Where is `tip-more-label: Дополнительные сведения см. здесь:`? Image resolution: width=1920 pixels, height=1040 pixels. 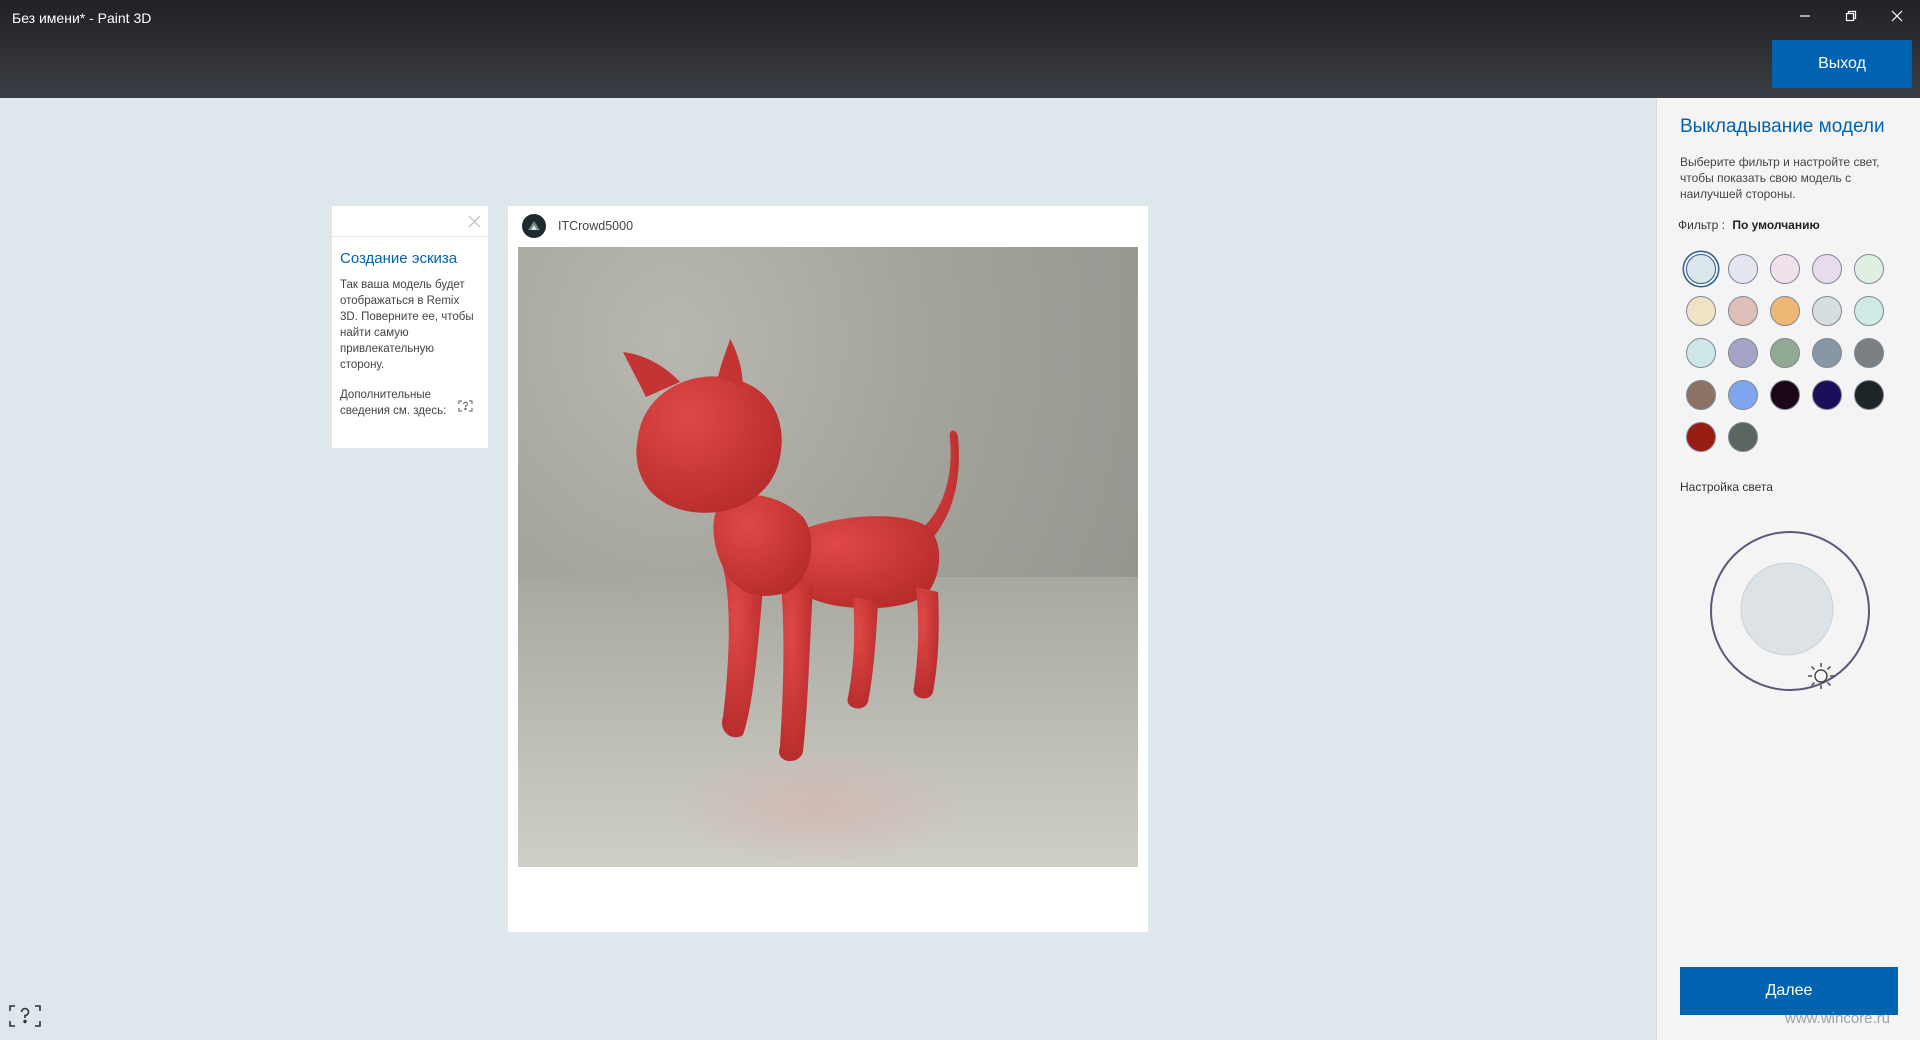
tip-more-label: Дополнительные сведения см. здесь: is located at coordinates (393, 403).